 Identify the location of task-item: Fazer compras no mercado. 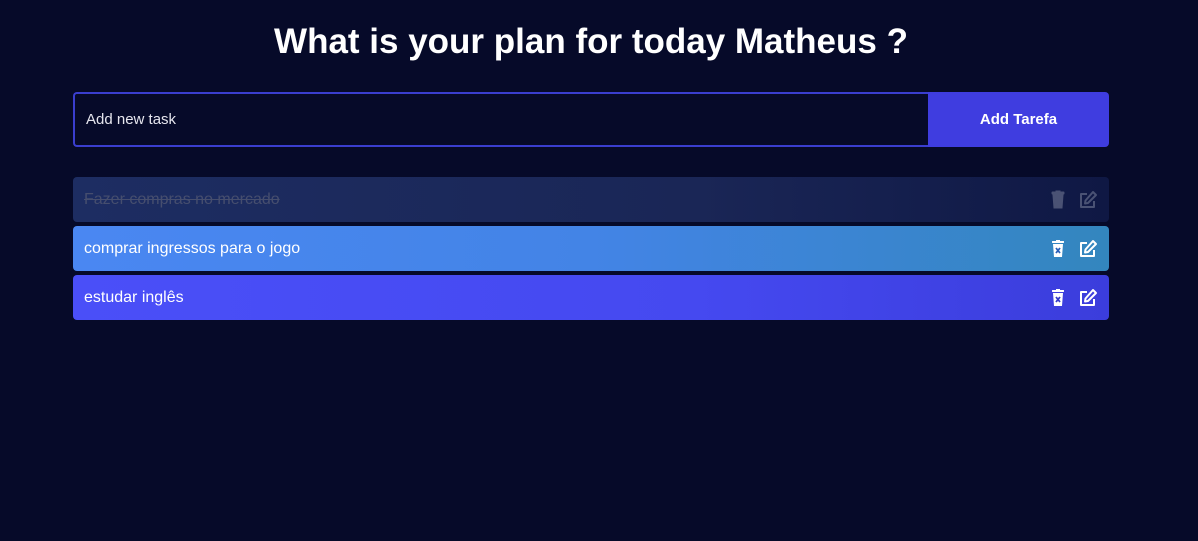
(591, 199).